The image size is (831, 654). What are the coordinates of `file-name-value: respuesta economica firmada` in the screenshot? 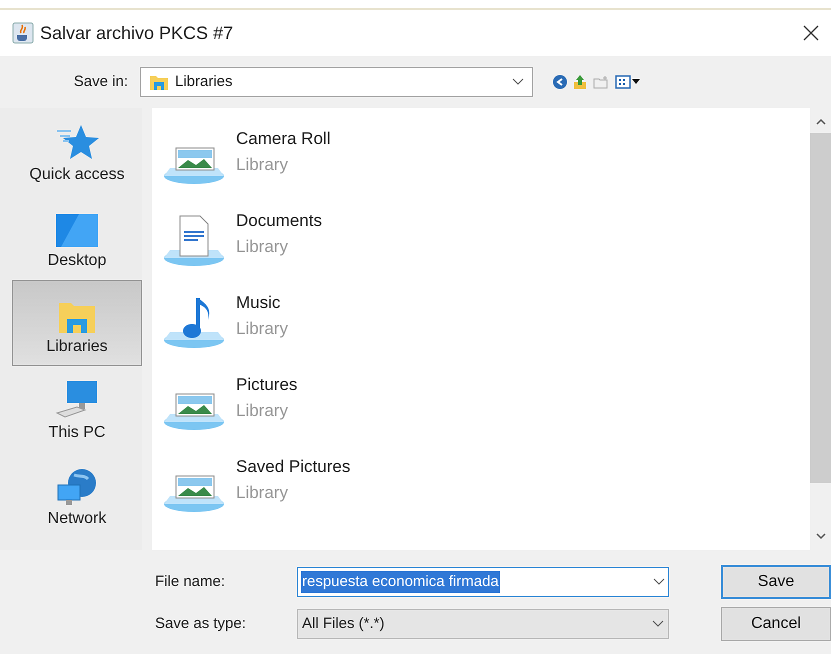 It's located at (400, 582).